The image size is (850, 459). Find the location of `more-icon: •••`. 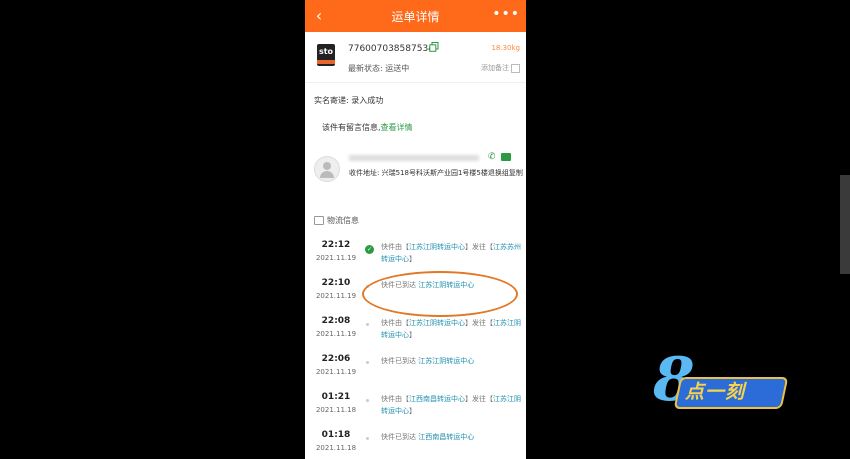

more-icon: ••• is located at coordinates (506, 14).